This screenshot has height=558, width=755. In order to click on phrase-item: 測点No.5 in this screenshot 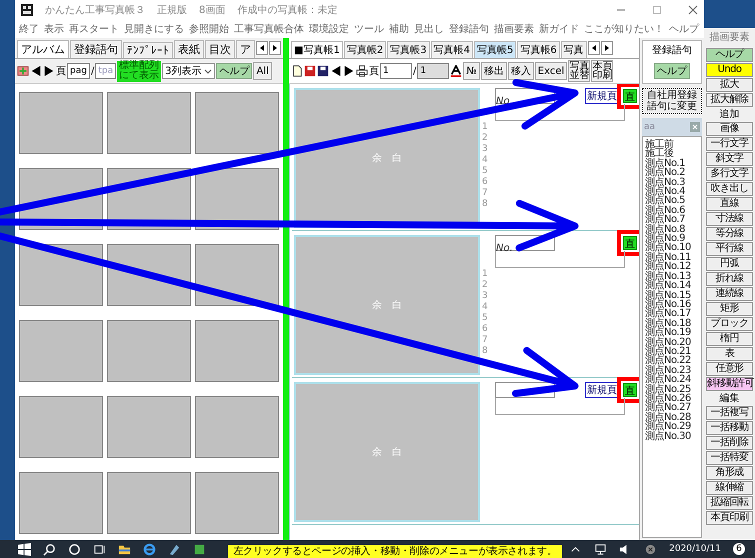, I will do `click(672, 201)`.